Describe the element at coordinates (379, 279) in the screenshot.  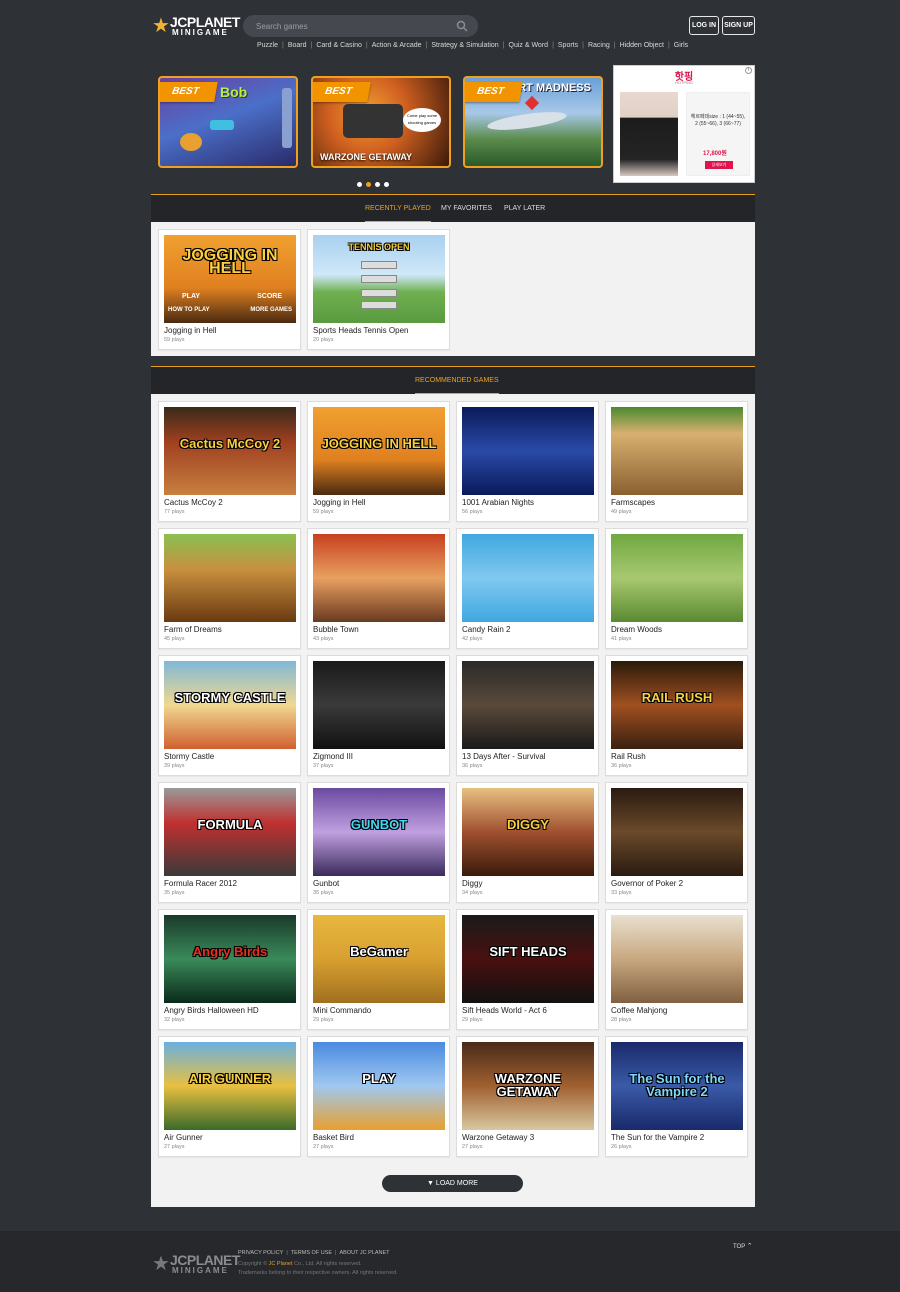
I see `game-thumbnail: TENNIS OPEN` at that location.